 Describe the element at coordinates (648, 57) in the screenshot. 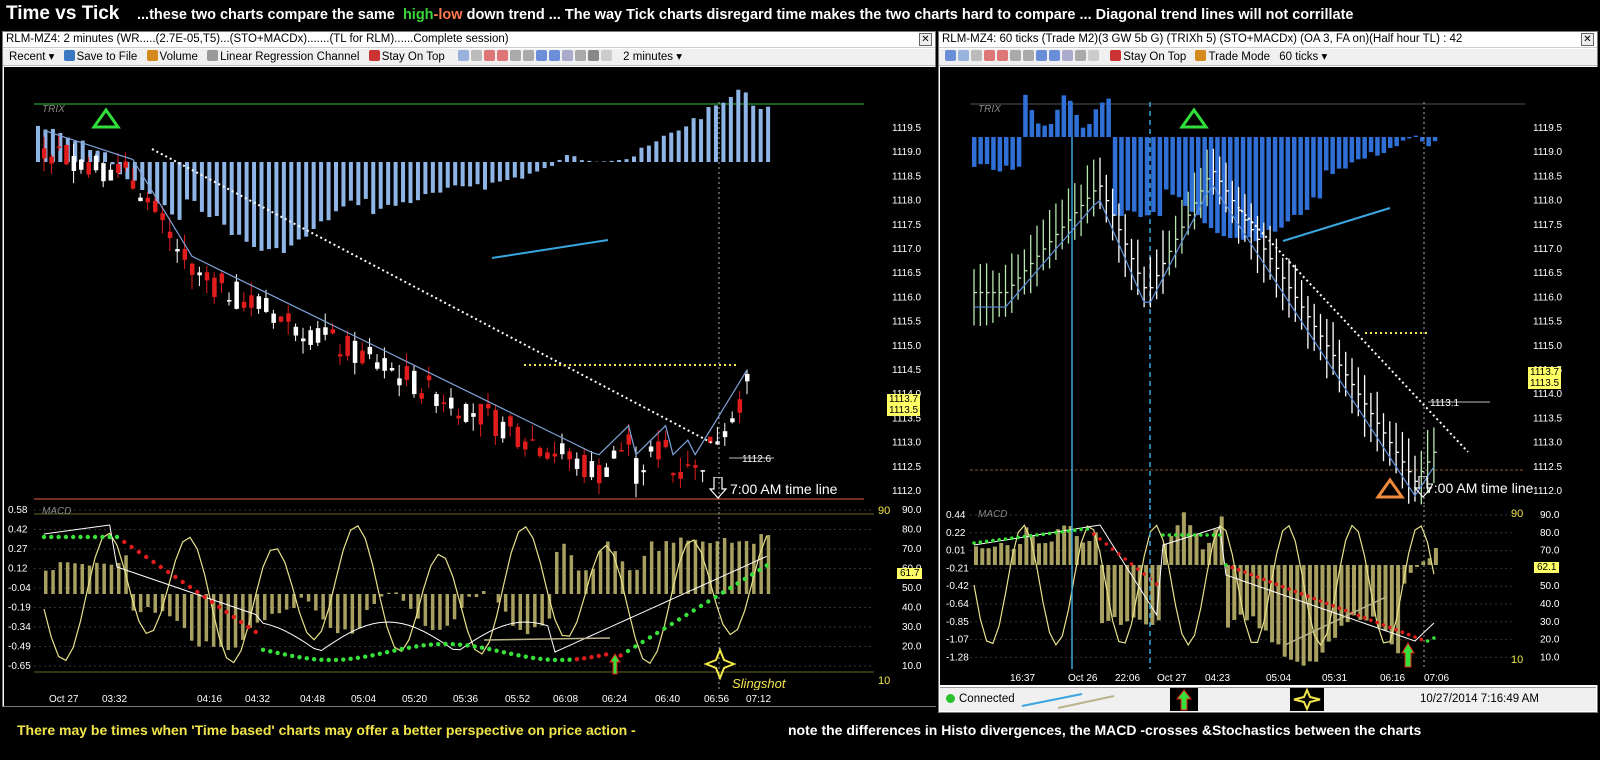

I see `left-interval-label: 2 minutes` at that location.